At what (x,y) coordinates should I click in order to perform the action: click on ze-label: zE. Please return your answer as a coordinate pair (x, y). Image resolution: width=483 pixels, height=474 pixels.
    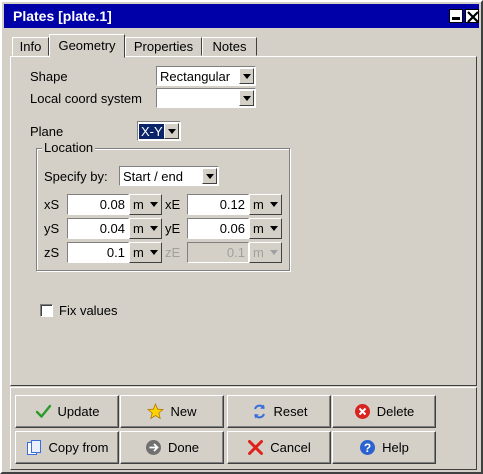
    Looking at the image, I should click on (173, 252).